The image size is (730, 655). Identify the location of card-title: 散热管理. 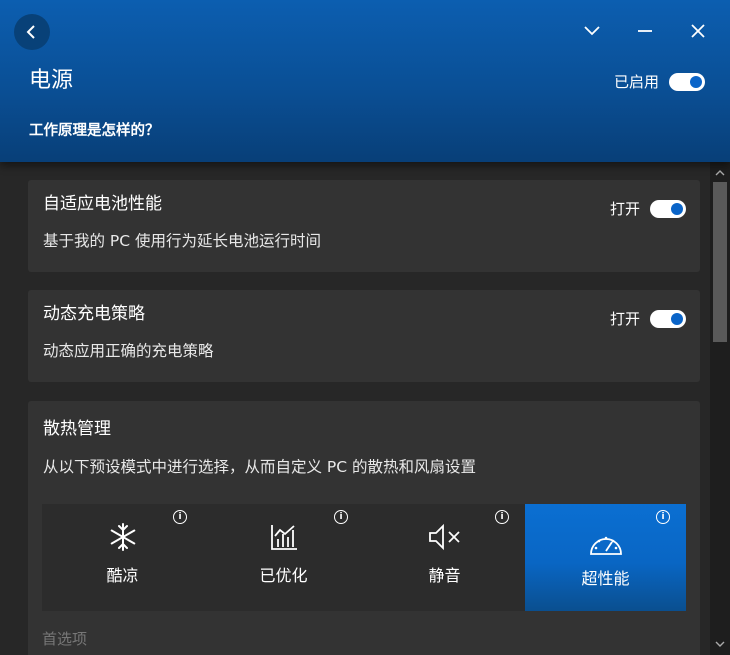
(77, 429).